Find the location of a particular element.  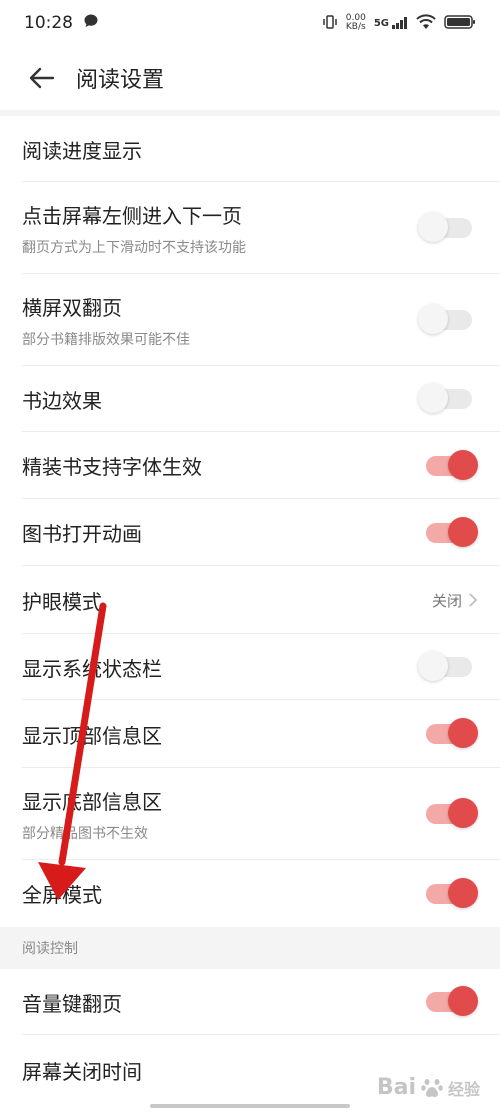

back-arrow-icon is located at coordinates (42, 78).